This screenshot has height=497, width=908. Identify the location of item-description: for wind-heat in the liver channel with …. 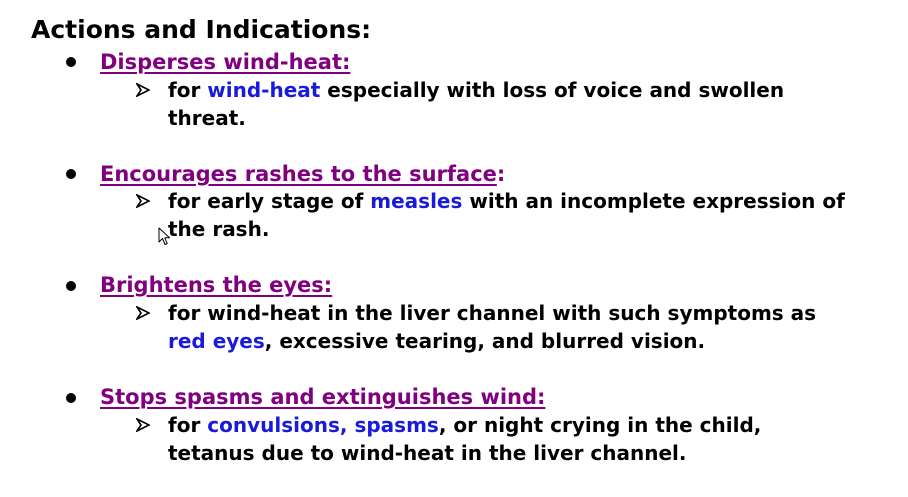
(492, 327).